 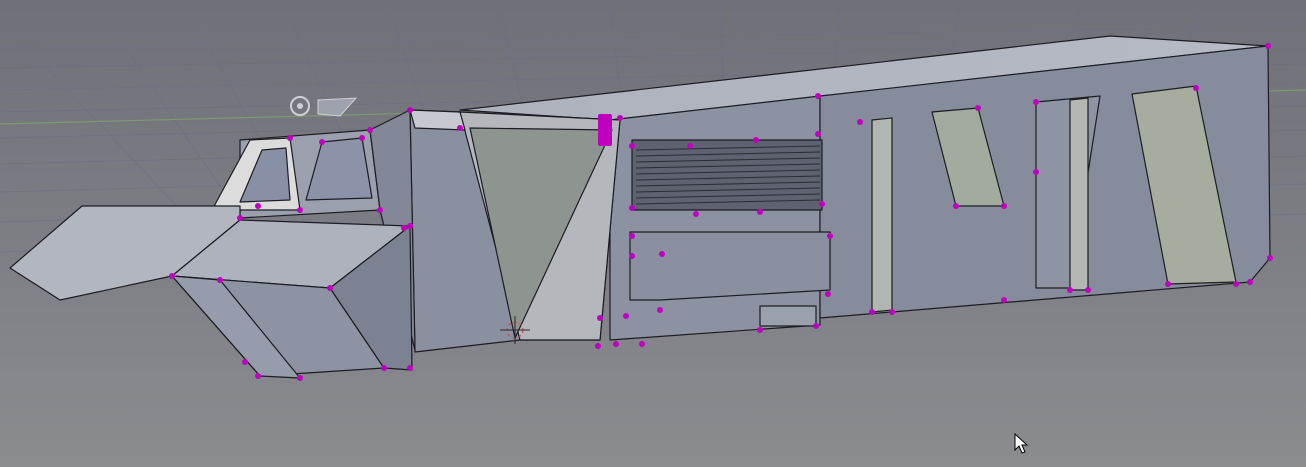 What do you see at coordinates (727, 175) in the screenshot?
I see `vent-grille` at bounding box center [727, 175].